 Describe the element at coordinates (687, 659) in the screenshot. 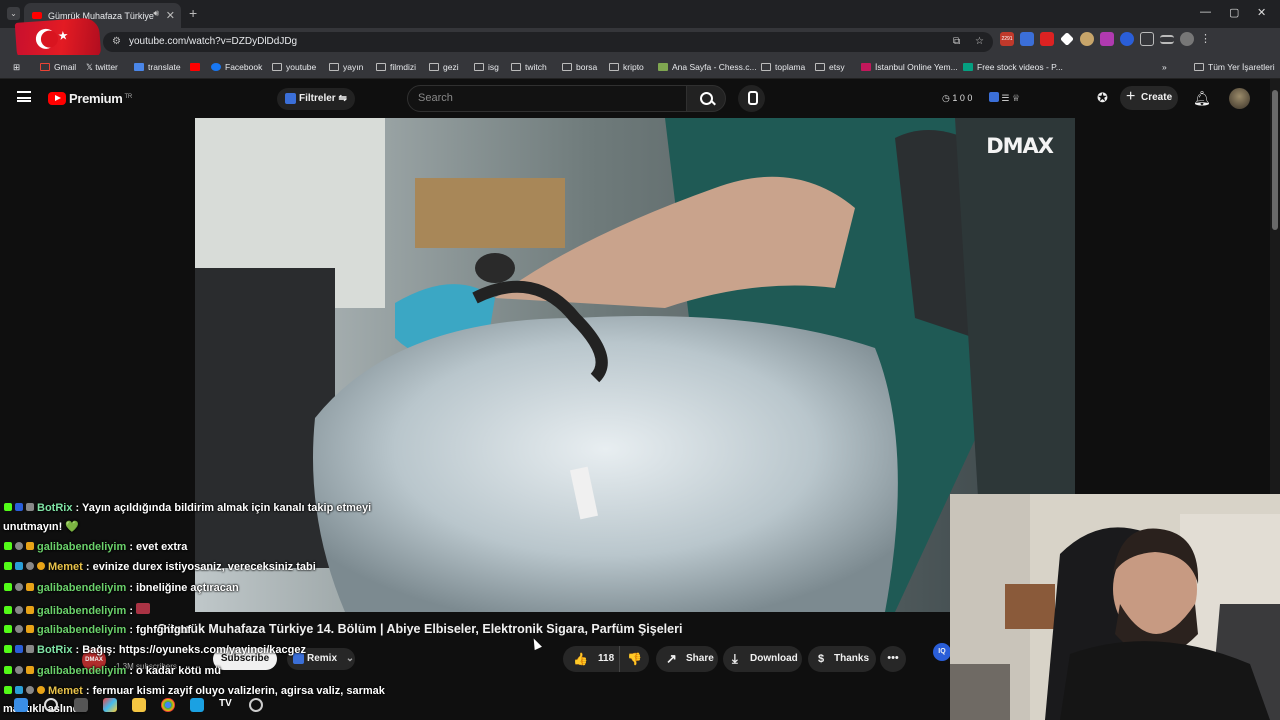

I see `share-button: Share` at that location.